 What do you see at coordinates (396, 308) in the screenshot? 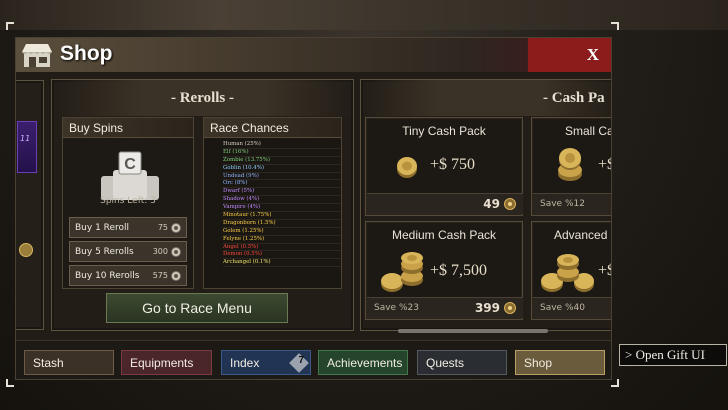
I see `pack-save: Save %23` at bounding box center [396, 308].